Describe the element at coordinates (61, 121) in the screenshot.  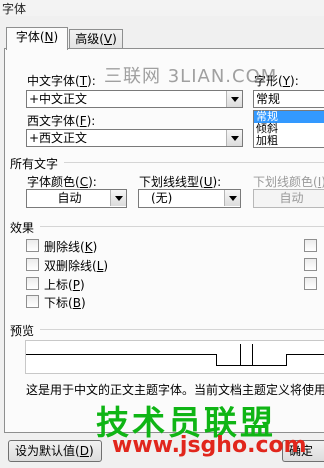
I see `western-font-label: 西文字体(F):` at that location.